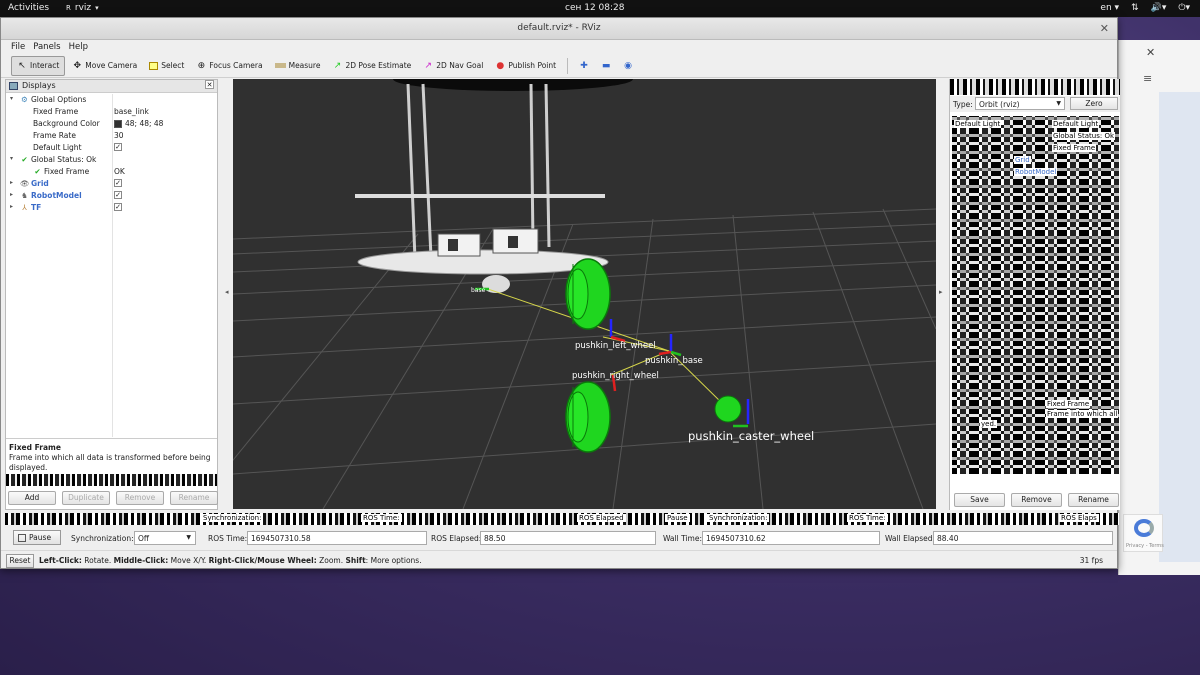 The width and height of the screenshot is (1200, 675). I want to click on activities-button: Activities, so click(28, 8).